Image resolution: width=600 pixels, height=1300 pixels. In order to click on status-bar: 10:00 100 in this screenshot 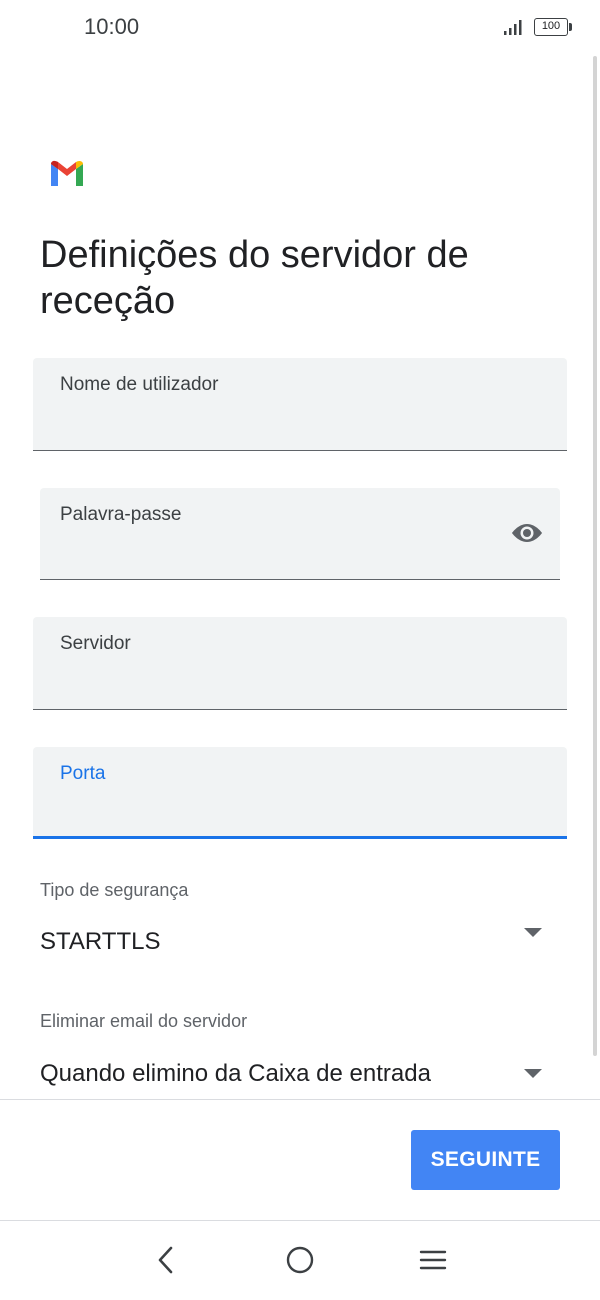, I will do `click(300, 28)`.